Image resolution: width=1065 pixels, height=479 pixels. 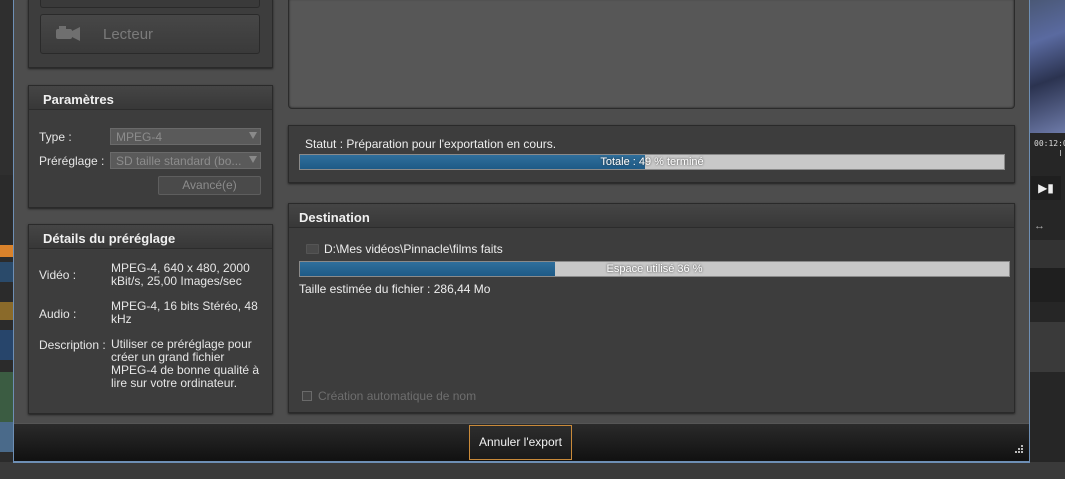 I want to click on audio-value: MPEG-4, 16 bits Stéréo, 48 kHz, so click(x=184, y=312).